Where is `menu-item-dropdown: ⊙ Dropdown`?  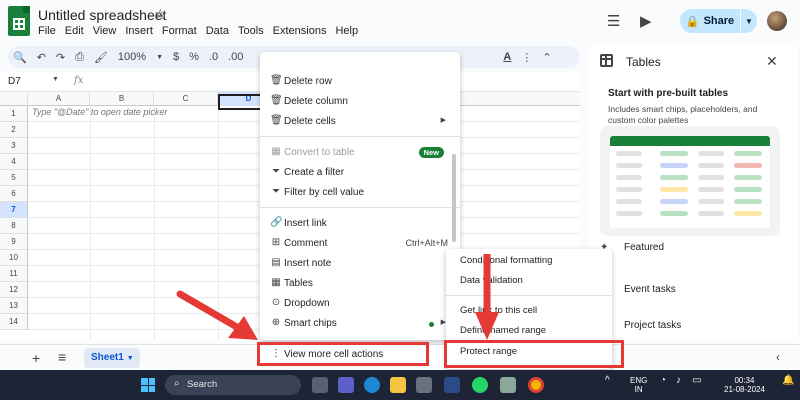
menu-item-dropdown: ⊙ Dropdown is located at coordinates (360, 304).